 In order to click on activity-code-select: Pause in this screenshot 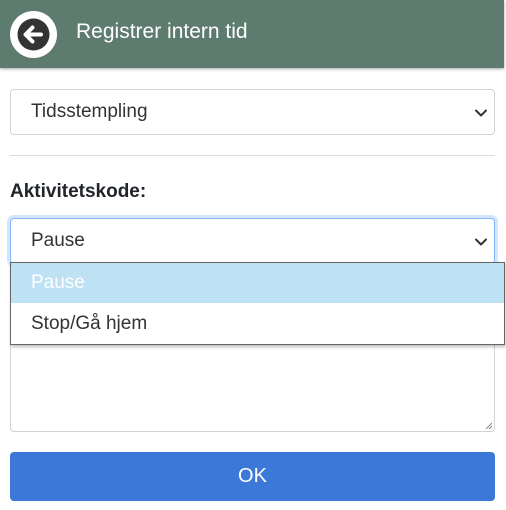, I will do `click(252, 241)`.